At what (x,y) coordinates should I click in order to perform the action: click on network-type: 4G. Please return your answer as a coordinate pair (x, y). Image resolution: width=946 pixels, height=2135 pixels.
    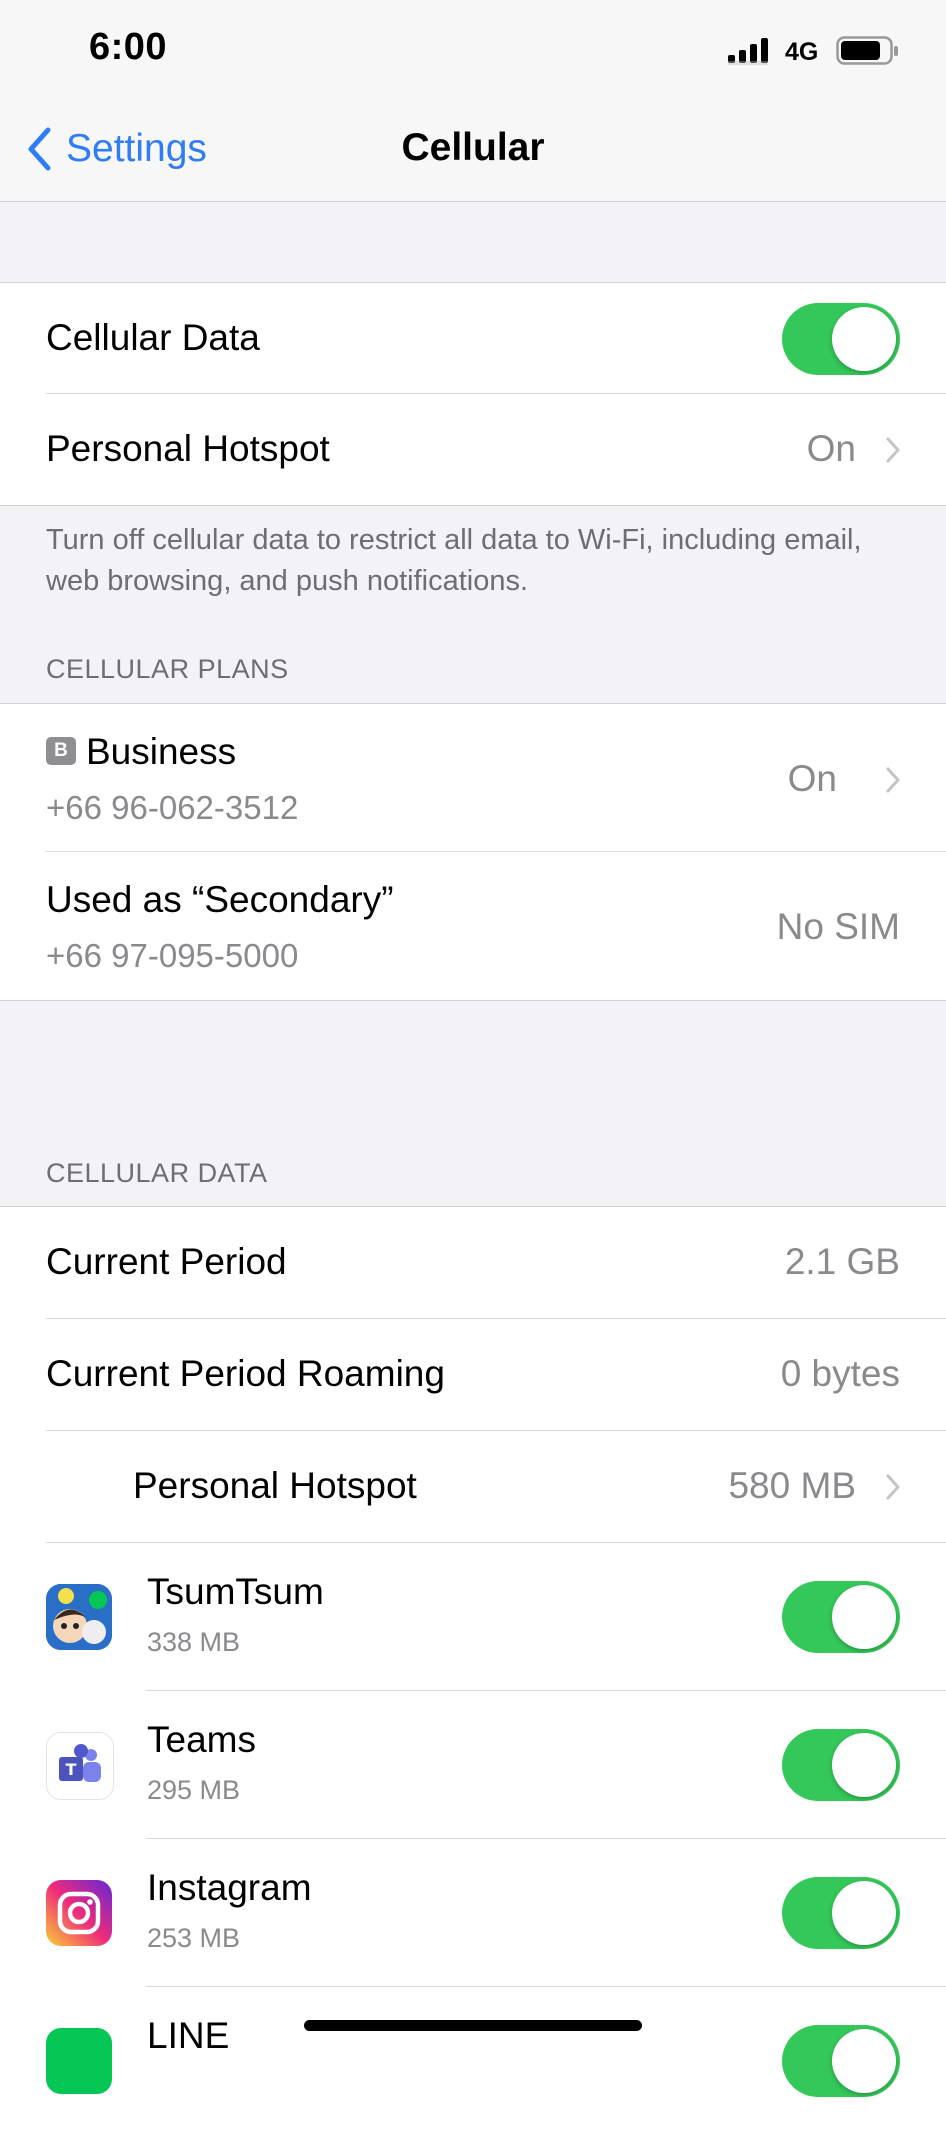
    Looking at the image, I should click on (802, 52).